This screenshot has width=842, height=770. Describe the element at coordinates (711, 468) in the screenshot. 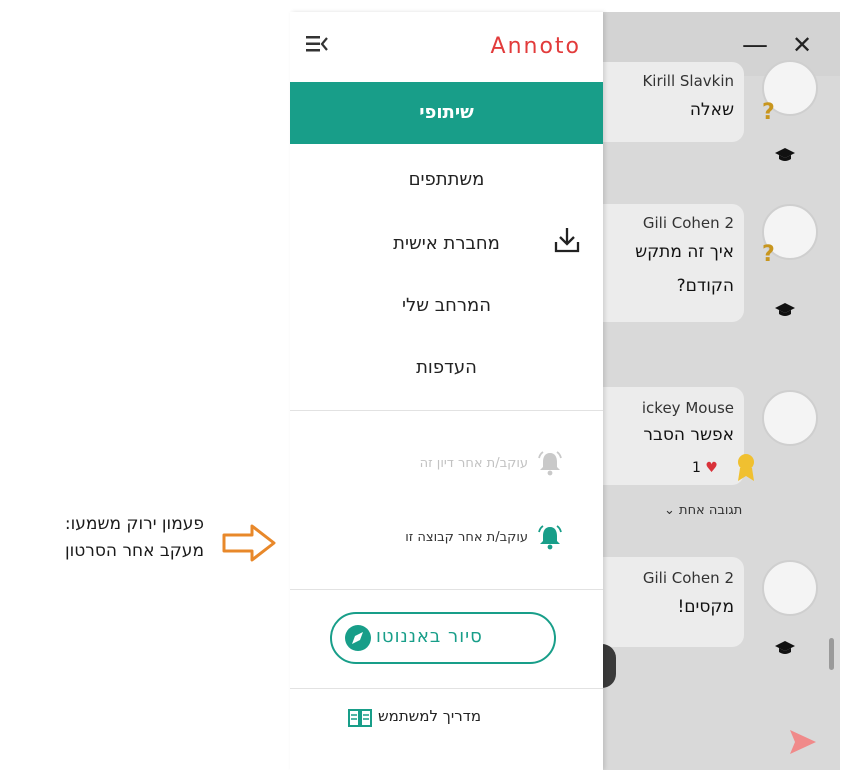

I see `heart-icon: ♥` at that location.